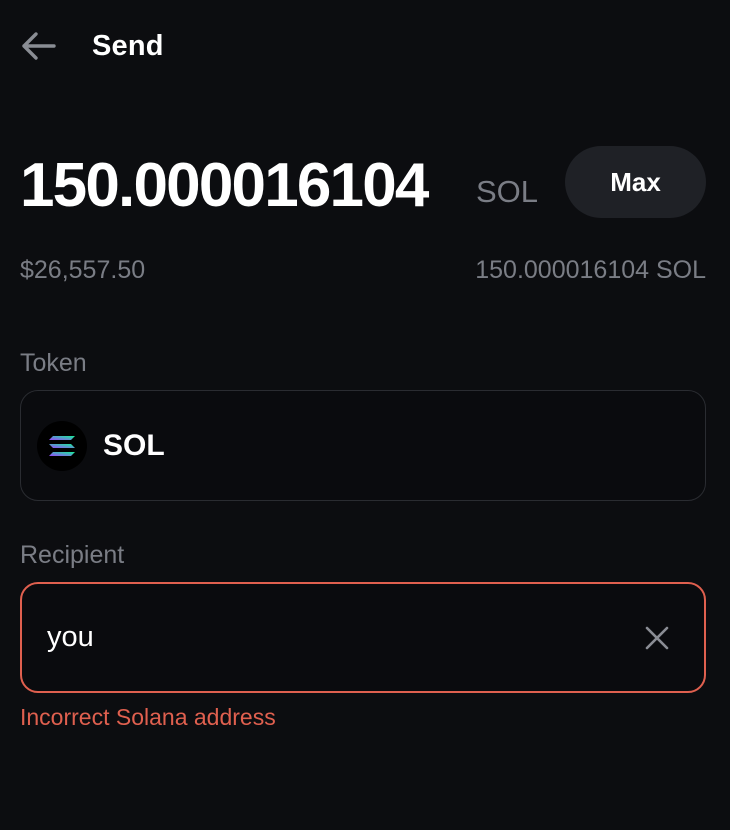 Image resolution: width=730 pixels, height=830 pixels. What do you see at coordinates (590, 270) in the screenshot?
I see `balance: 150.000016104 SOL` at bounding box center [590, 270].